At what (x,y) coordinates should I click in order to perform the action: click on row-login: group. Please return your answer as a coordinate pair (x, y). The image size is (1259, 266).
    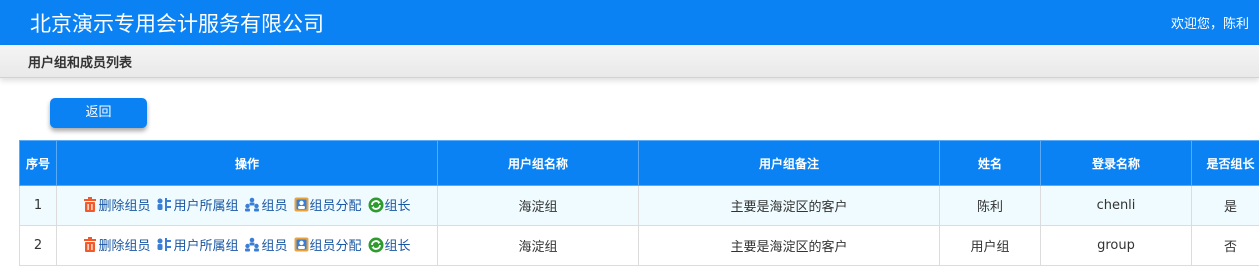
    Looking at the image, I should click on (1116, 246).